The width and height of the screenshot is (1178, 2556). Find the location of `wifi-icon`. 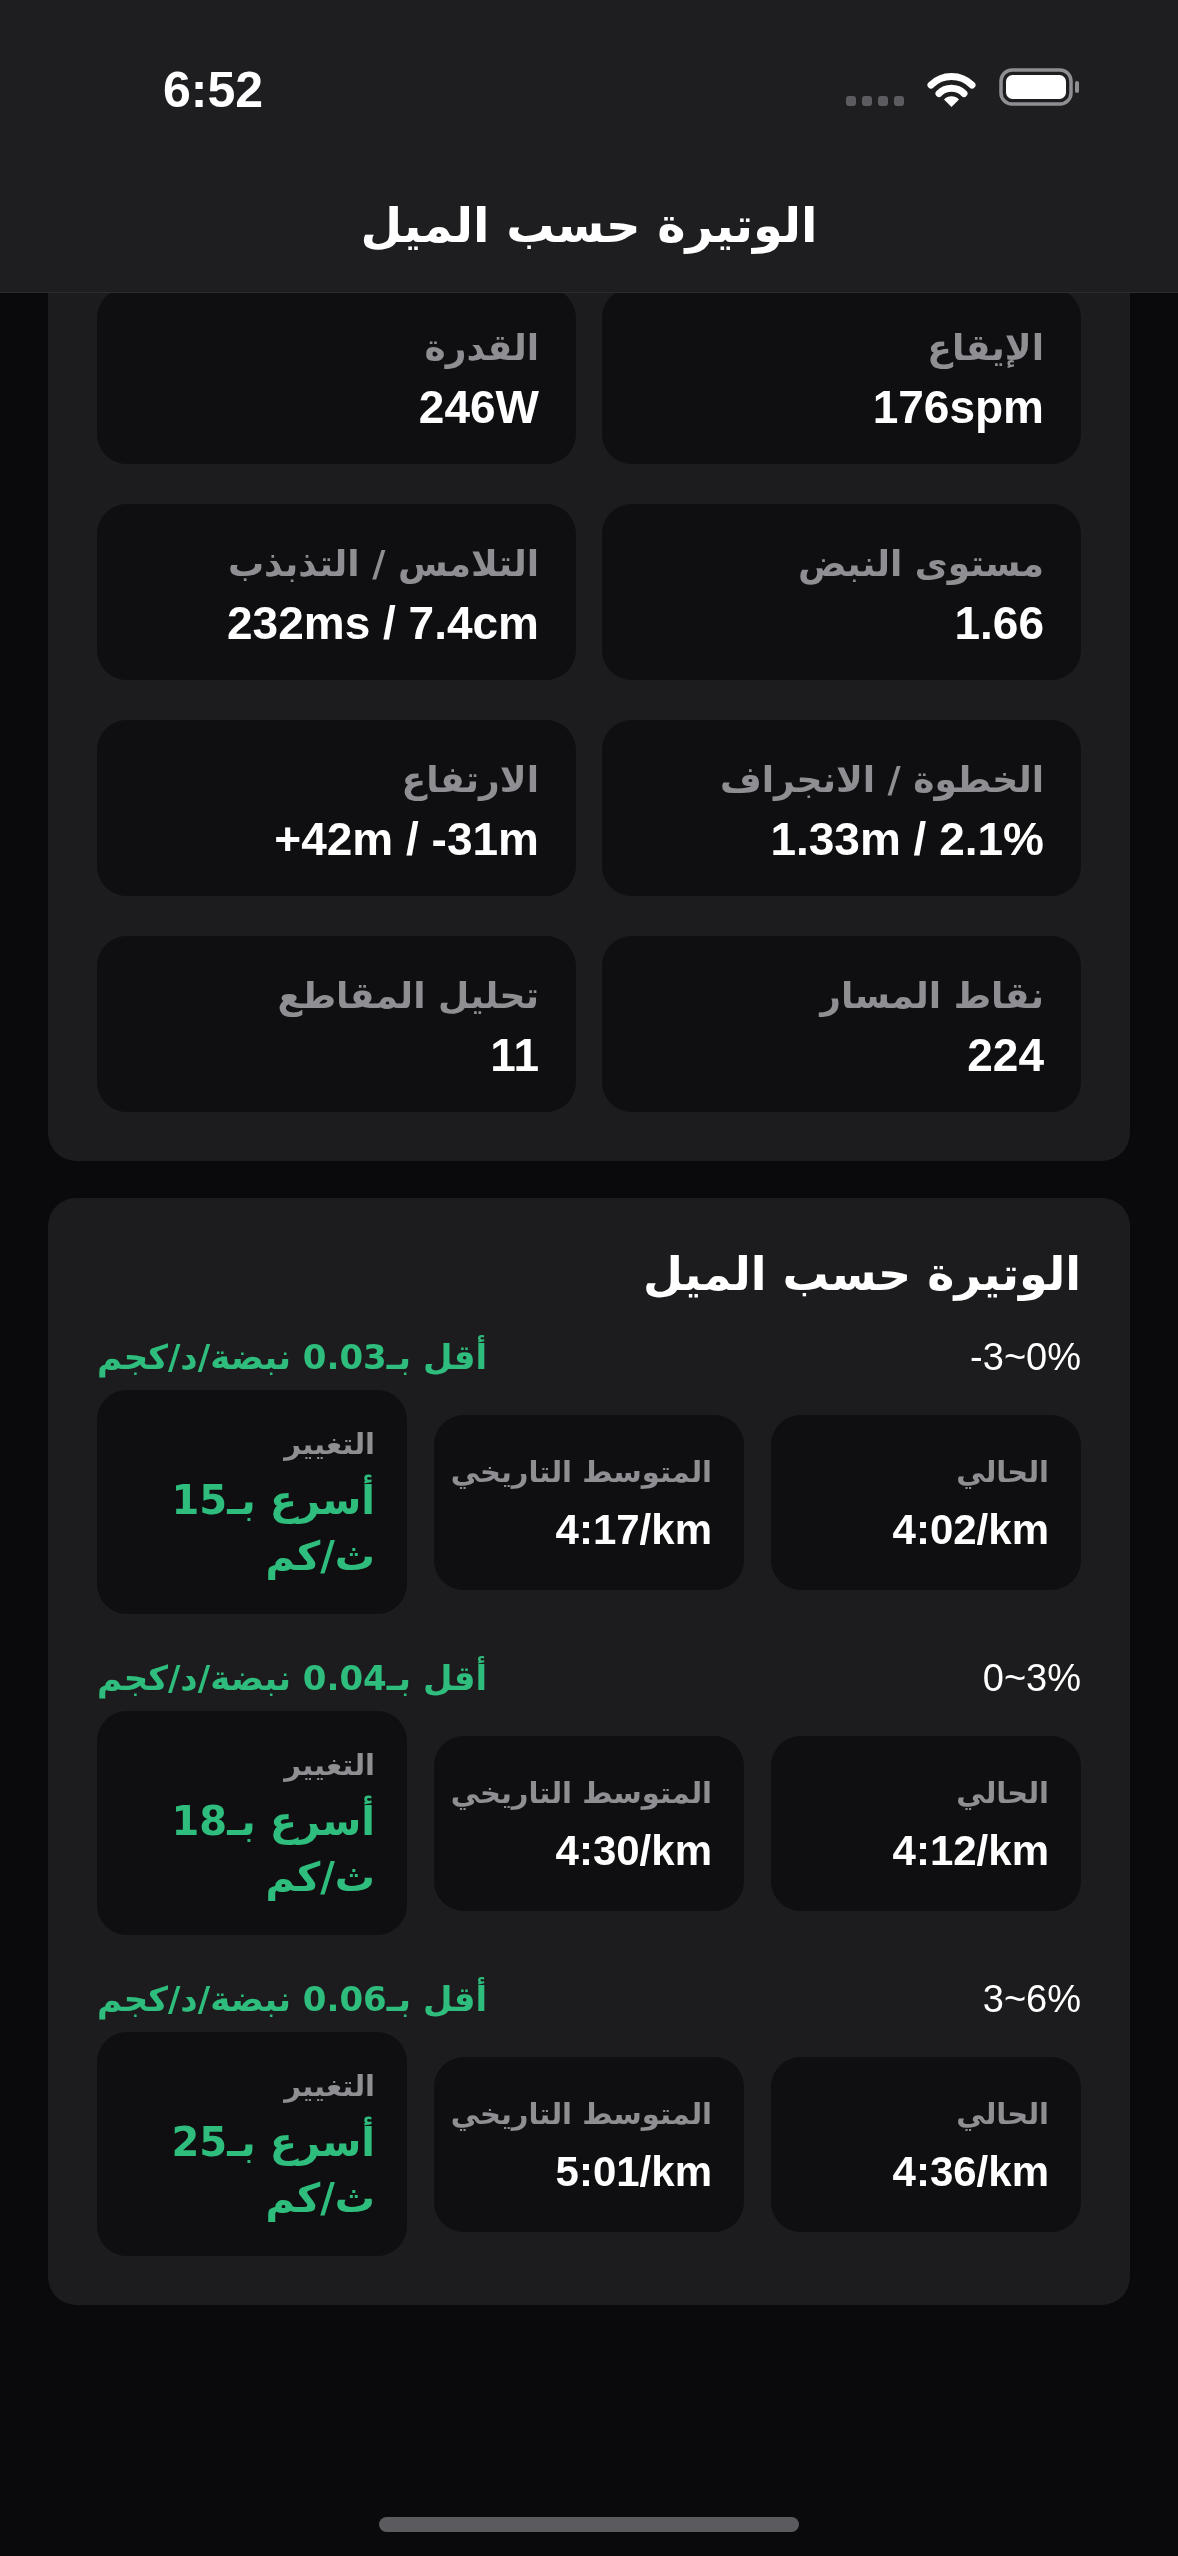

wifi-icon is located at coordinates (951, 88).